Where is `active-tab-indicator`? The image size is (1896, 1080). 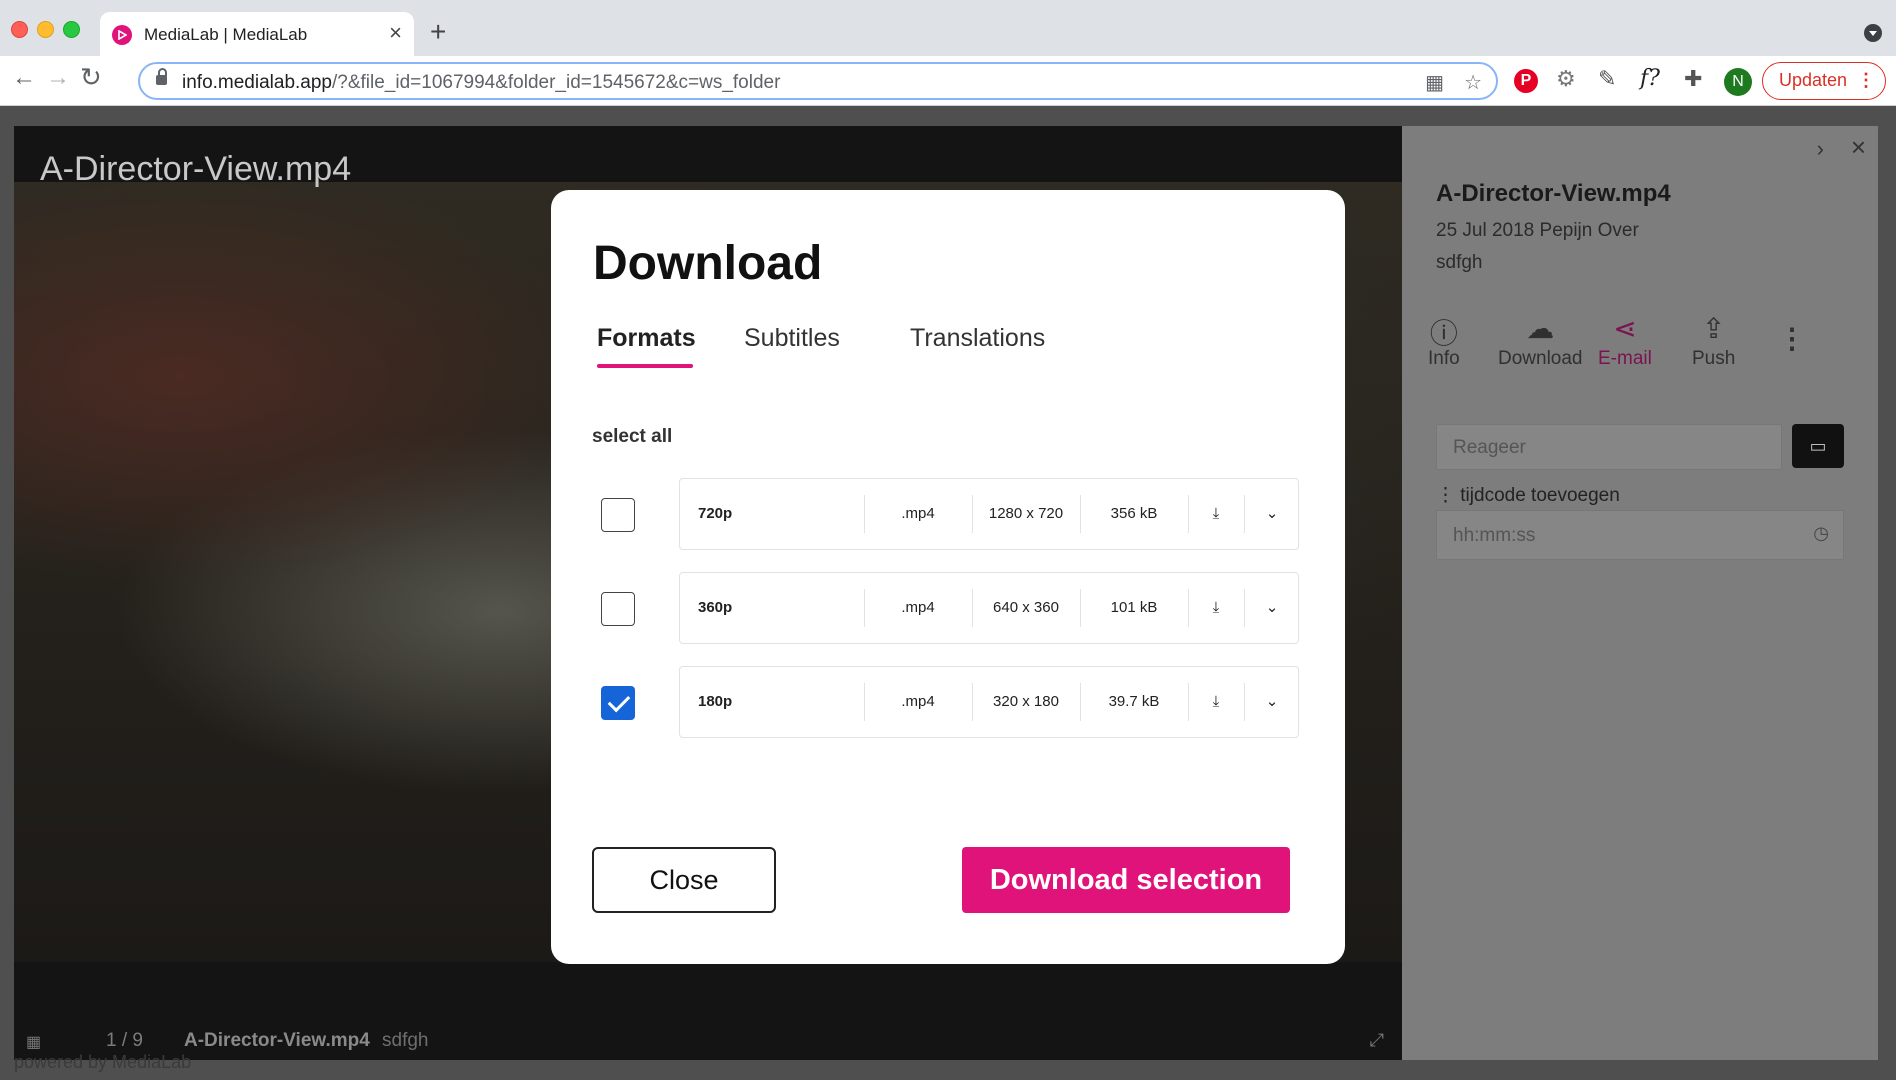 active-tab-indicator is located at coordinates (645, 366).